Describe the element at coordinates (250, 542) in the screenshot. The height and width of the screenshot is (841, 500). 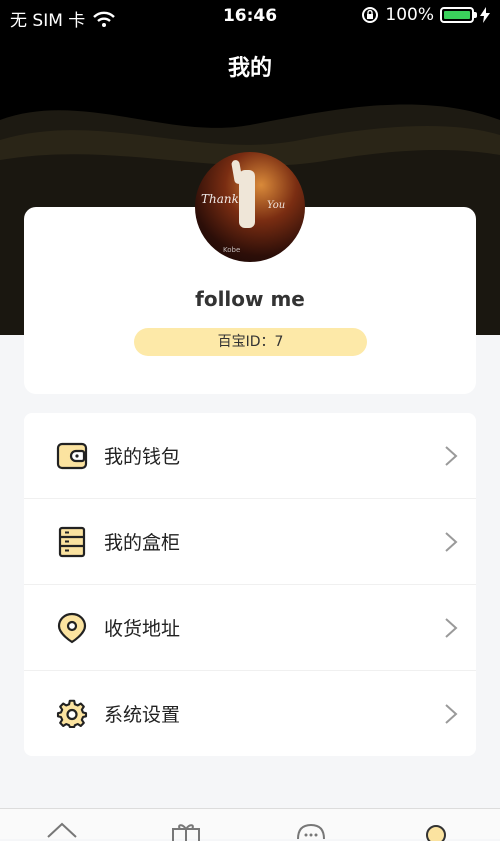
I see `menu-item-cabinet: 我的盒柜` at that location.